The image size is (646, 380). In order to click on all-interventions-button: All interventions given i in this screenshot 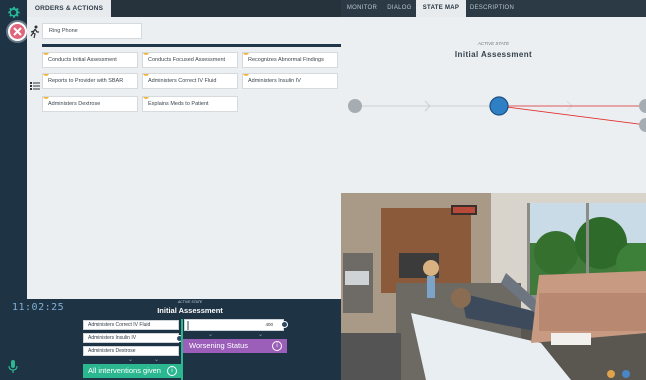, I will do `click(132, 371)`.